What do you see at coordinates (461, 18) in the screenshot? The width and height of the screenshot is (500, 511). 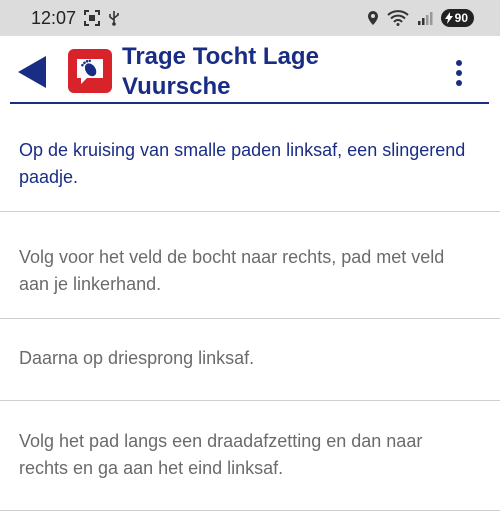 I see `battery-level: 90` at bounding box center [461, 18].